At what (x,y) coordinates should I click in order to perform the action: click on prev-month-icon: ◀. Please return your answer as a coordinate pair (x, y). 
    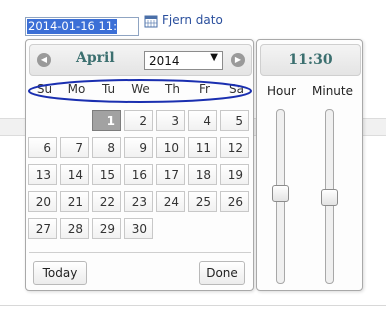
    Looking at the image, I should click on (44, 60).